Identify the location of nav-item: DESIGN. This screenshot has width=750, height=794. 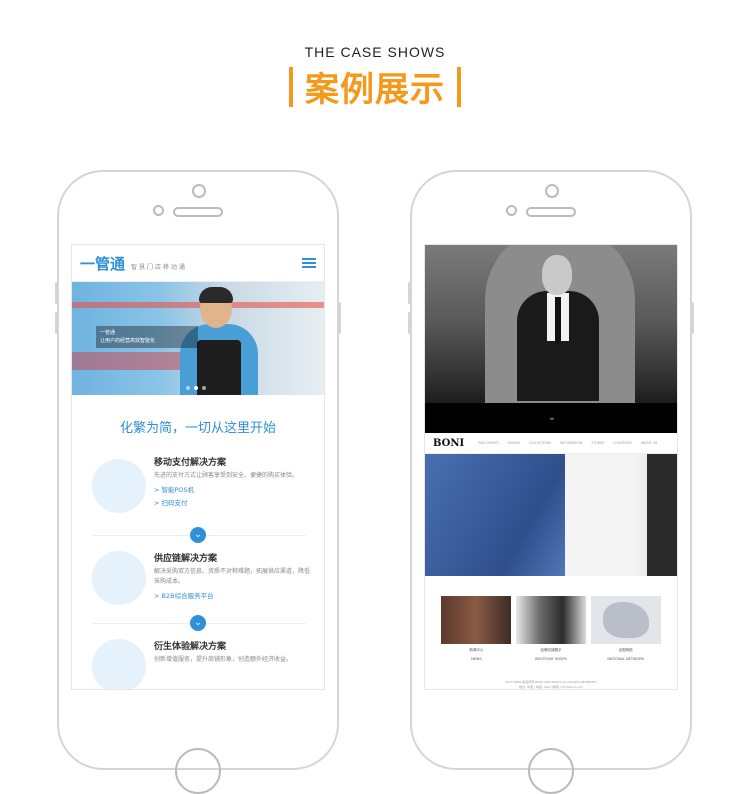
(513, 443).